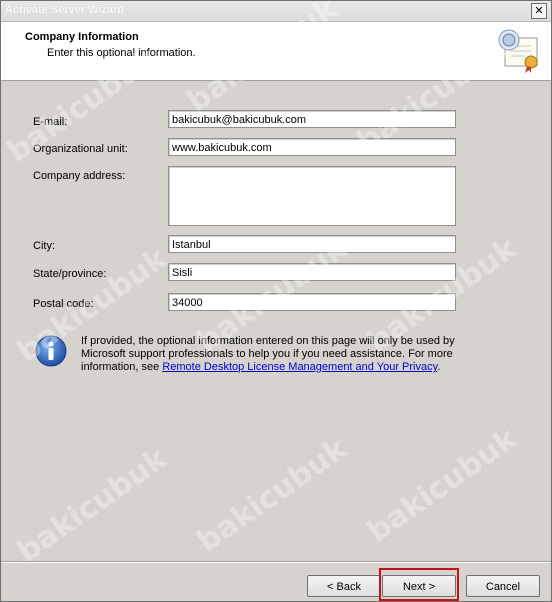 This screenshot has height=602, width=552. What do you see at coordinates (312, 244) in the screenshot?
I see `city-field: Istanbul` at bounding box center [312, 244].